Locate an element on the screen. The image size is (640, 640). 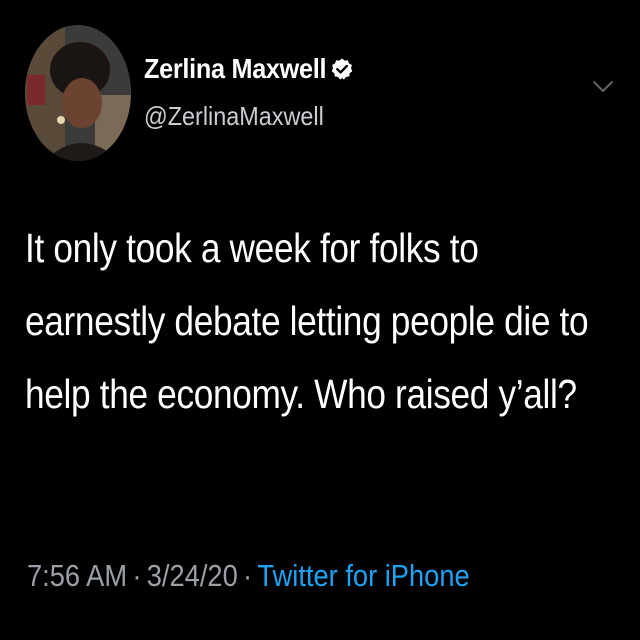
verified-badge-icon is located at coordinates (342, 69).